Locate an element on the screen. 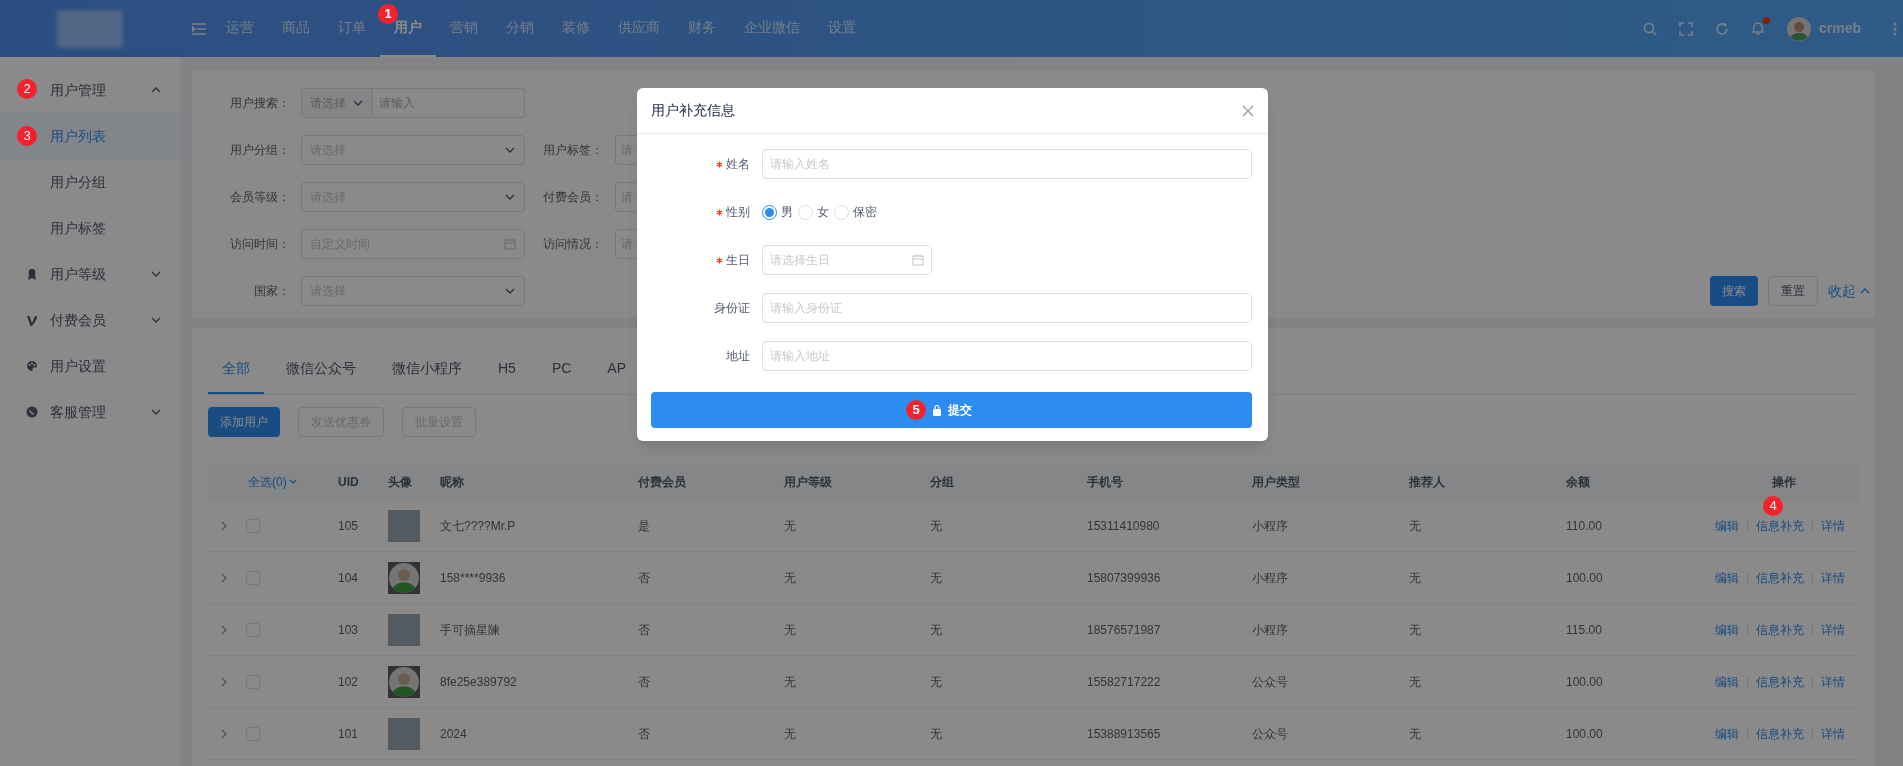 The image size is (1903, 766). table-cell-text: 115.00 is located at coordinates (1584, 630).